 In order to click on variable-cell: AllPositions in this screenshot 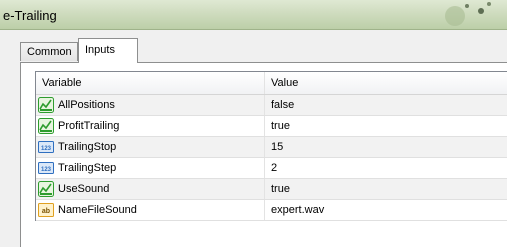, I will do `click(150, 105)`.